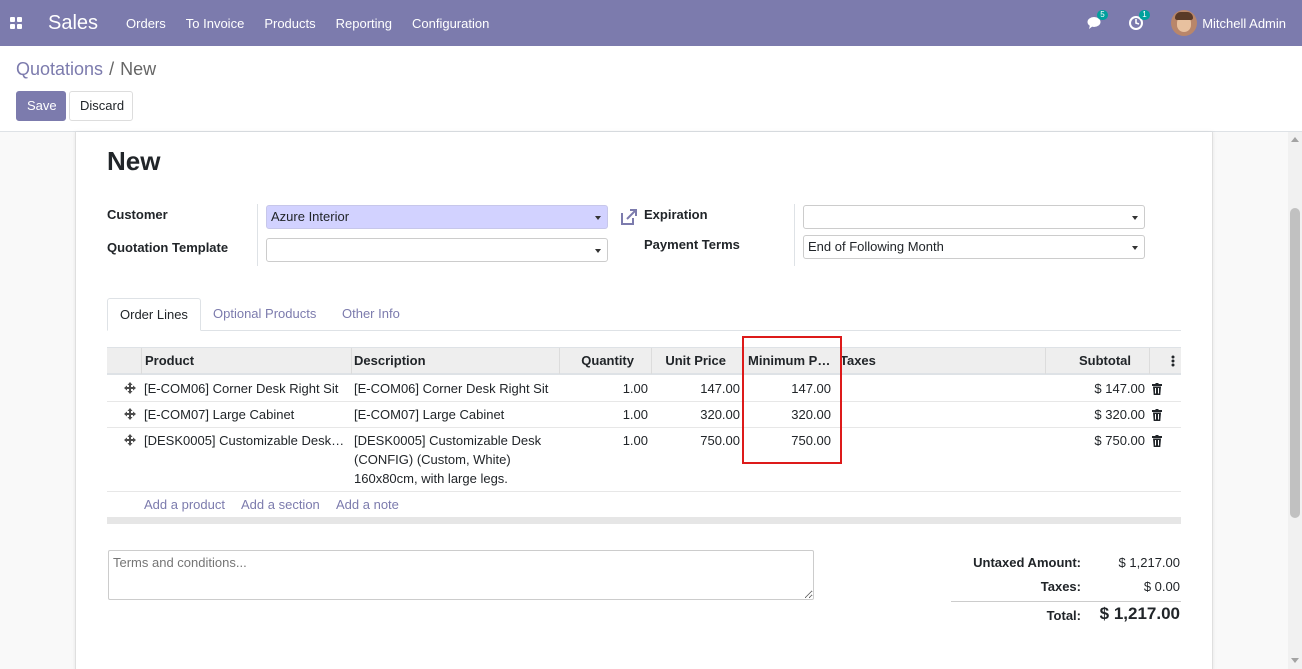  I want to click on line-subtotal: $ 147.00, so click(1119, 388).